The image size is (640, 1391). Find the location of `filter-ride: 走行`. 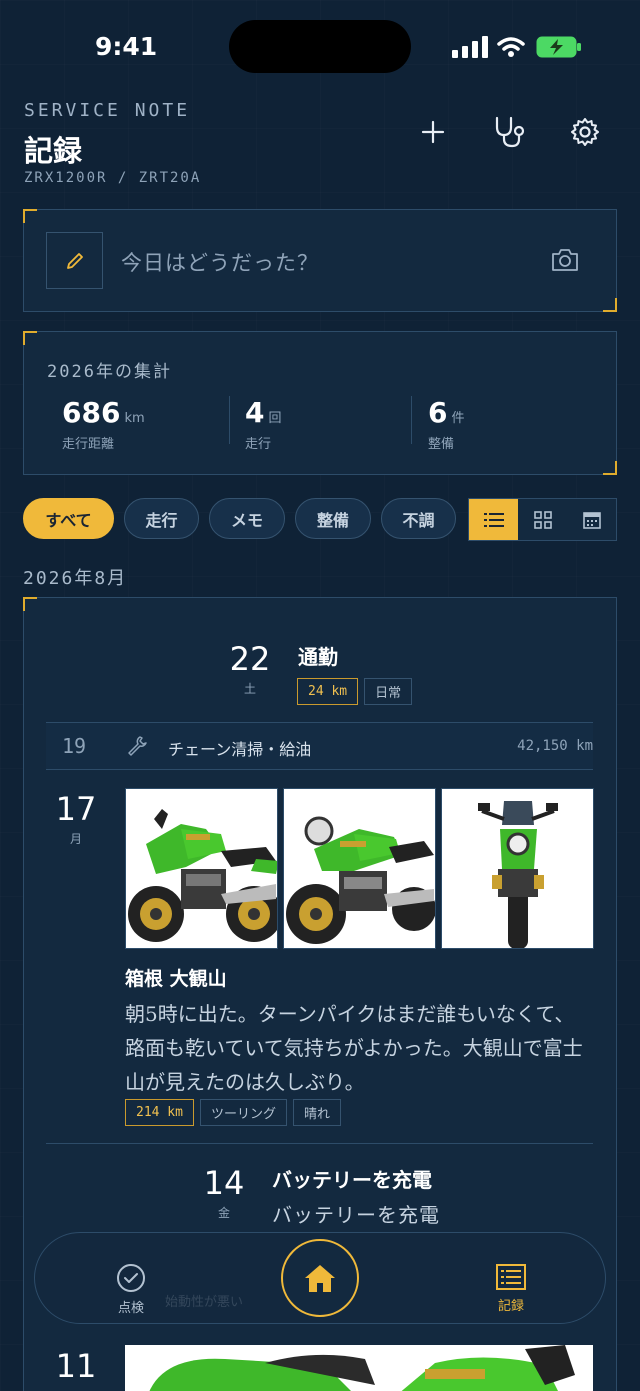

filter-ride: 走行 is located at coordinates (161, 518).